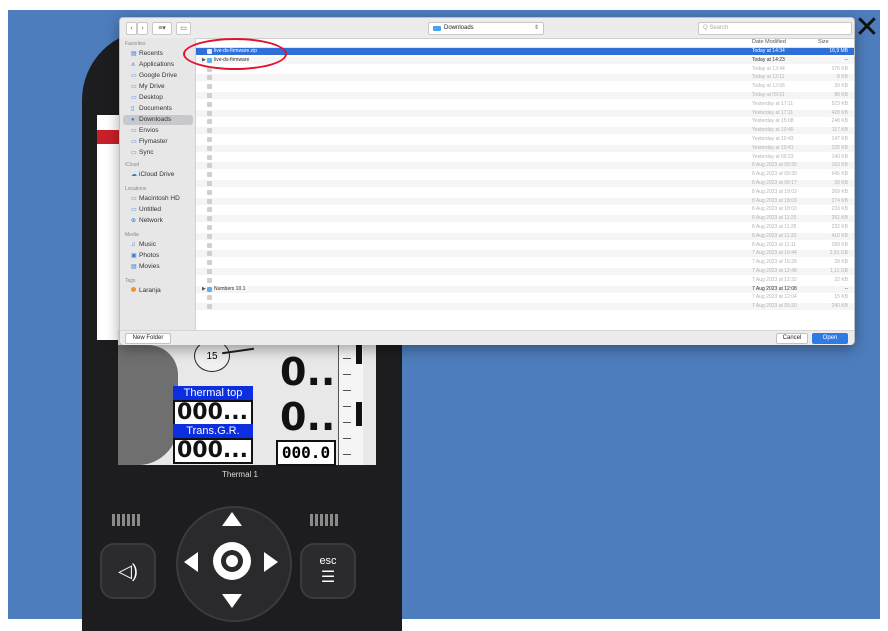  What do you see at coordinates (134, 221) in the screenshot?
I see `globe-icon: ⊕` at bounding box center [134, 221].